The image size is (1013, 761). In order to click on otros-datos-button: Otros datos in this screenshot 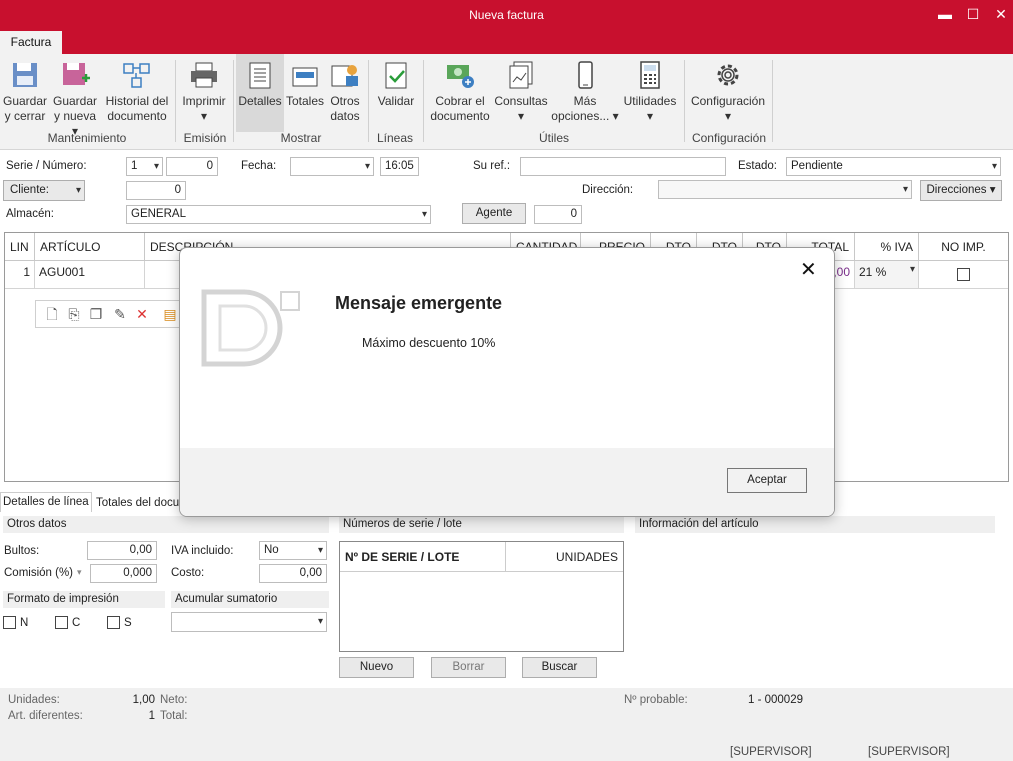, I will do `click(345, 93)`.